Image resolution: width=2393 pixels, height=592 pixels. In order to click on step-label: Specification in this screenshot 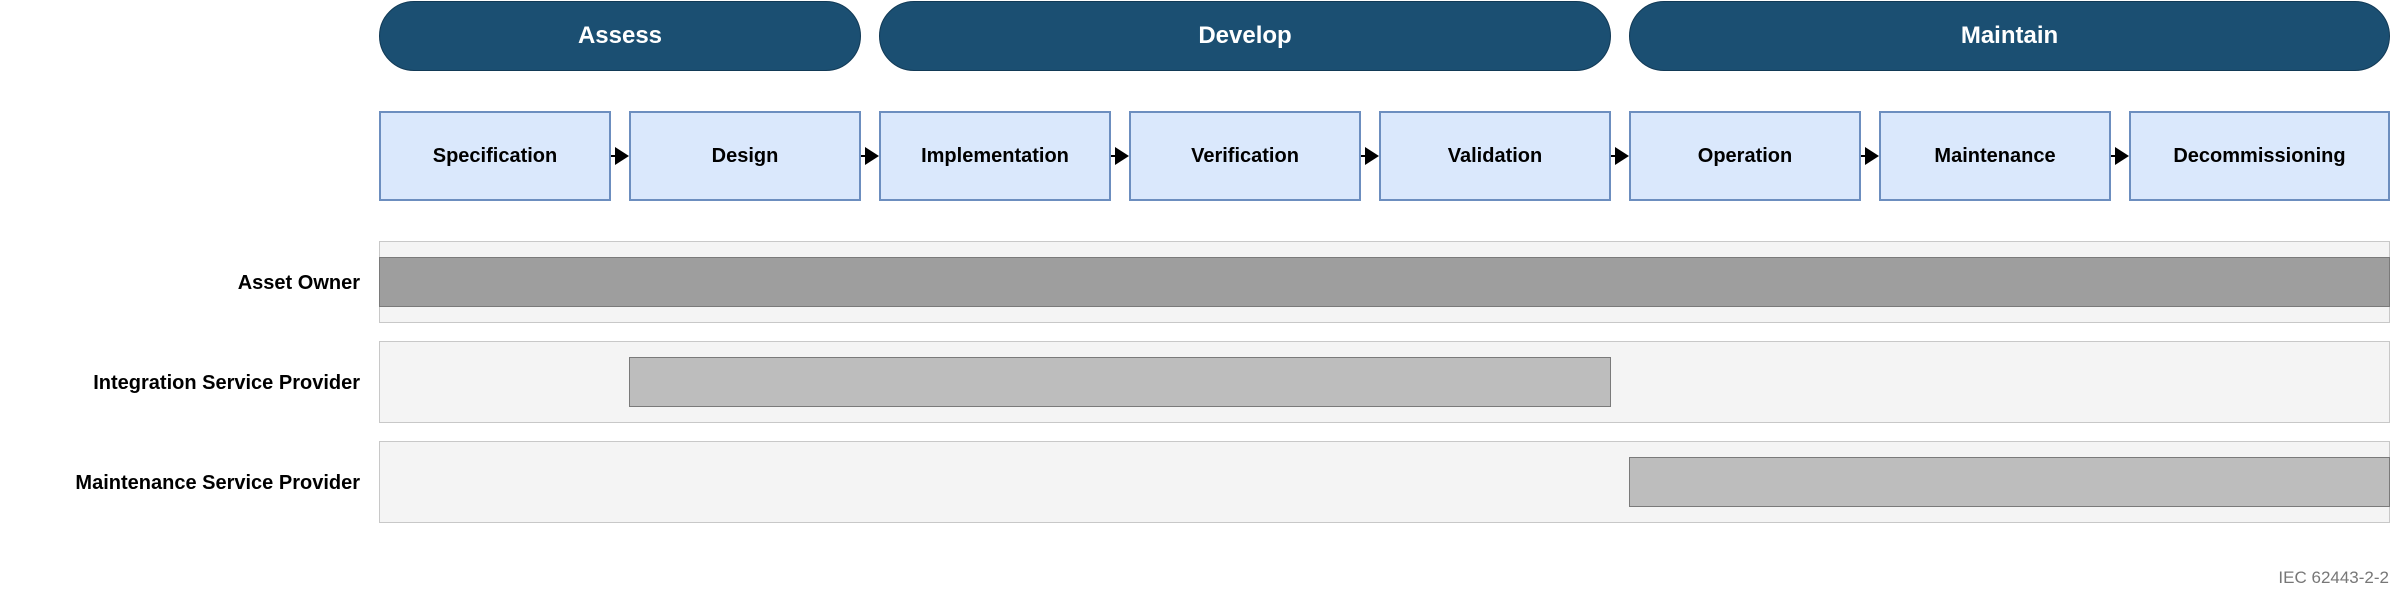, I will do `click(495, 155)`.